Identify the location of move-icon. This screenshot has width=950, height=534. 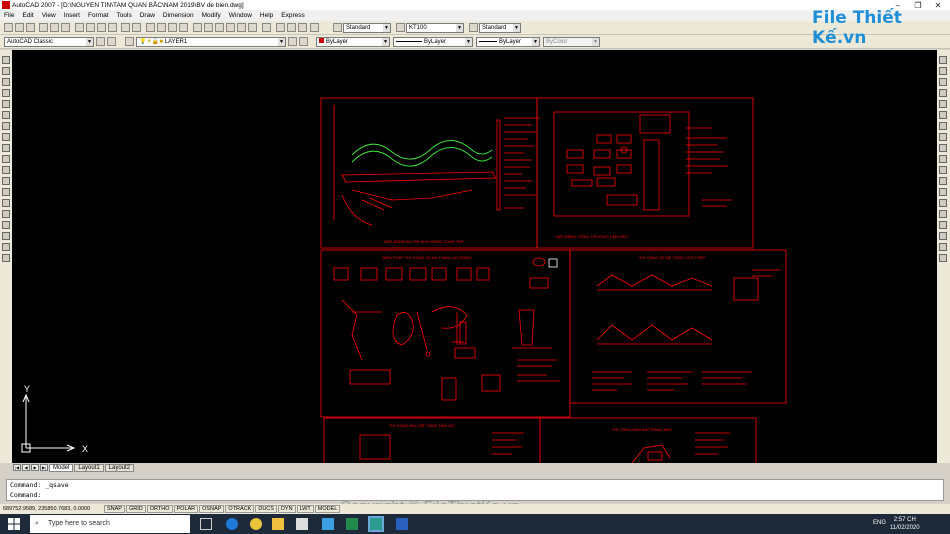
(943, 115).